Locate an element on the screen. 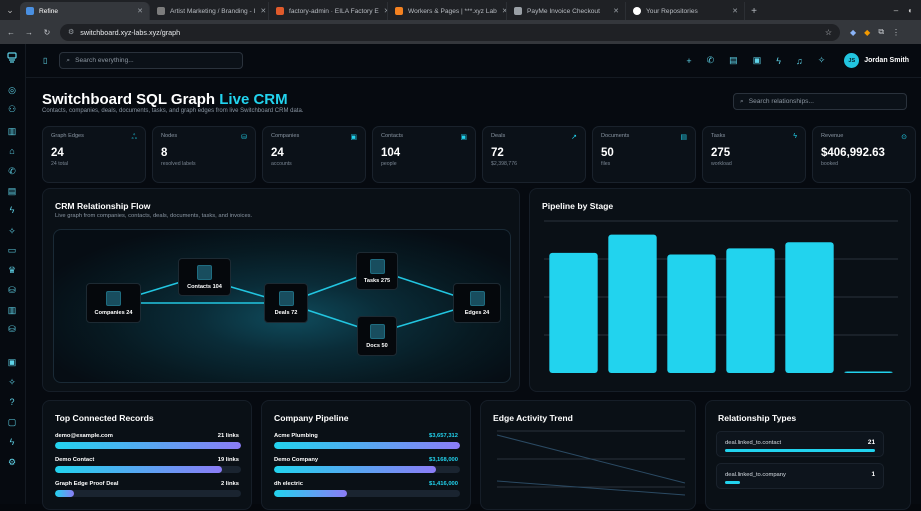 This screenshot has height=511, width=921. dashboard-icon: ◎ is located at coordinates (12, 90).